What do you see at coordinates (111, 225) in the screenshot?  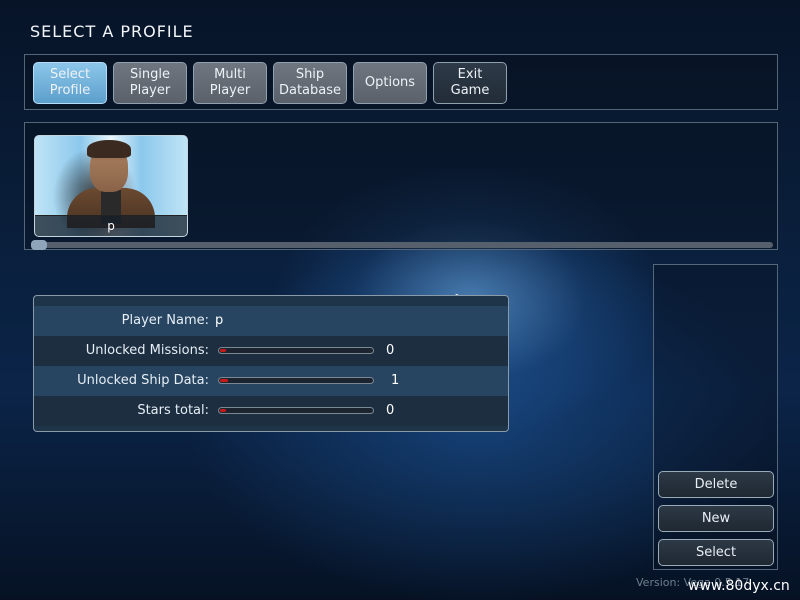 I see `profile-name: p` at bounding box center [111, 225].